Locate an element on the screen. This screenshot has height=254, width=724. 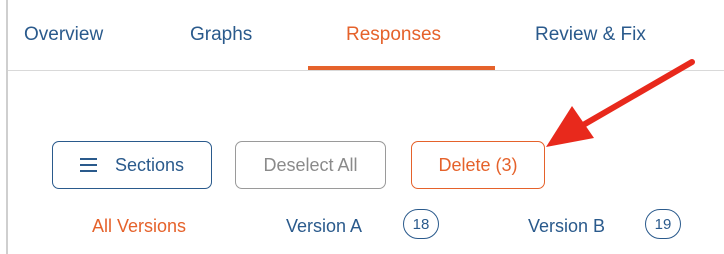
version-b-count-badge: 19 is located at coordinates (663, 224).